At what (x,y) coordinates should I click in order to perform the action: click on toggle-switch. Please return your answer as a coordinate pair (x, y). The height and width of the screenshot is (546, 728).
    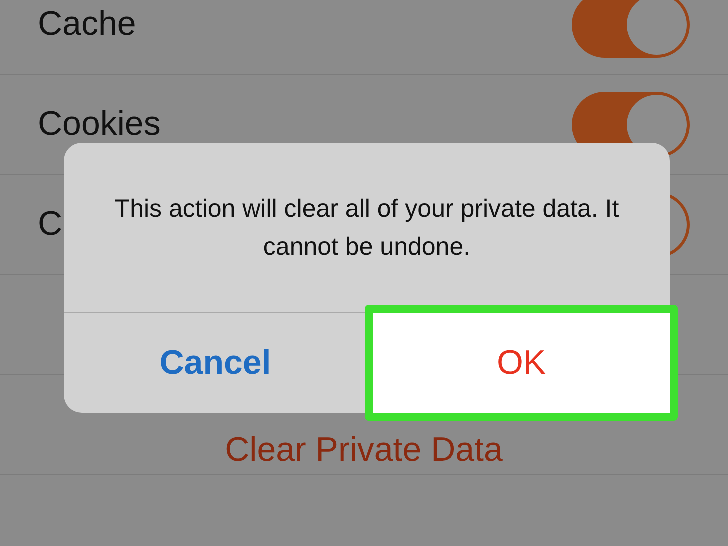
    Looking at the image, I should click on (631, 29).